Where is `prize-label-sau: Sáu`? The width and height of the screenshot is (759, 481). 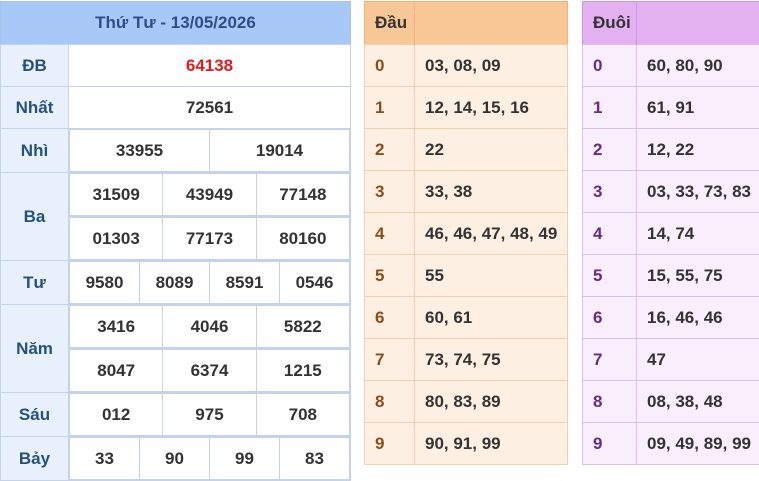
prize-label-sau: Sáu is located at coordinates (35, 415).